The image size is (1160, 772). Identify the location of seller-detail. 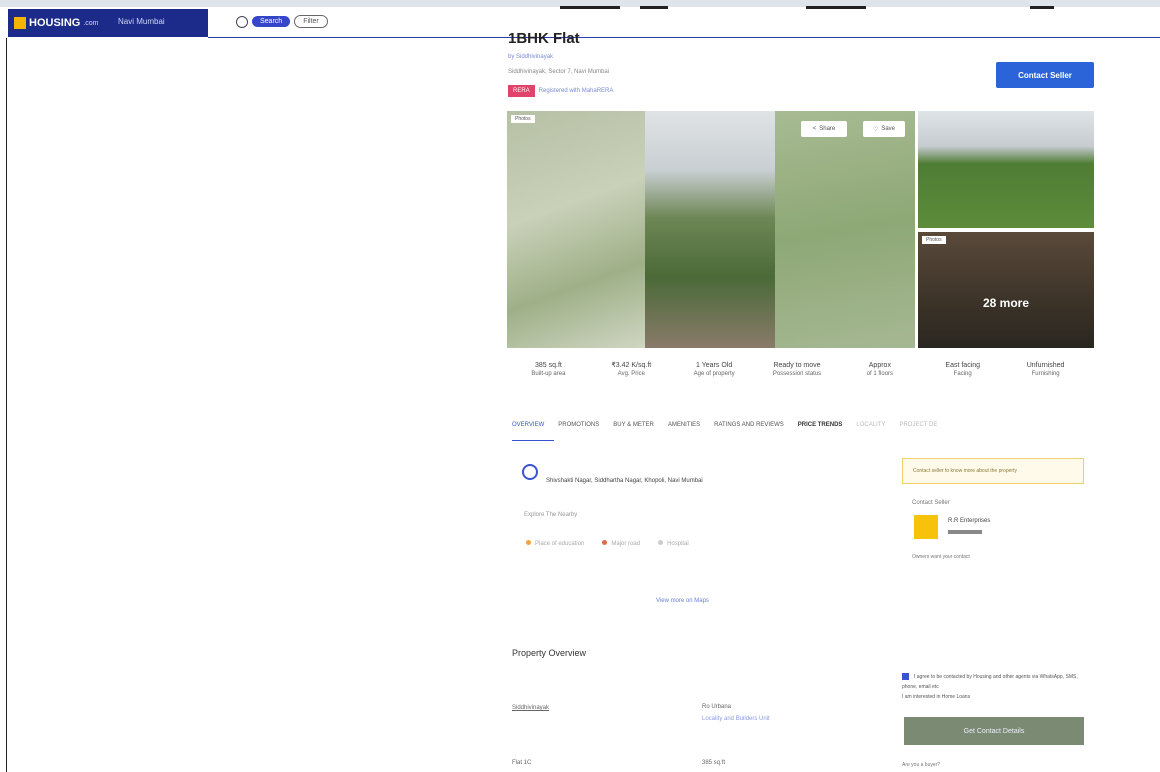
(965, 532).